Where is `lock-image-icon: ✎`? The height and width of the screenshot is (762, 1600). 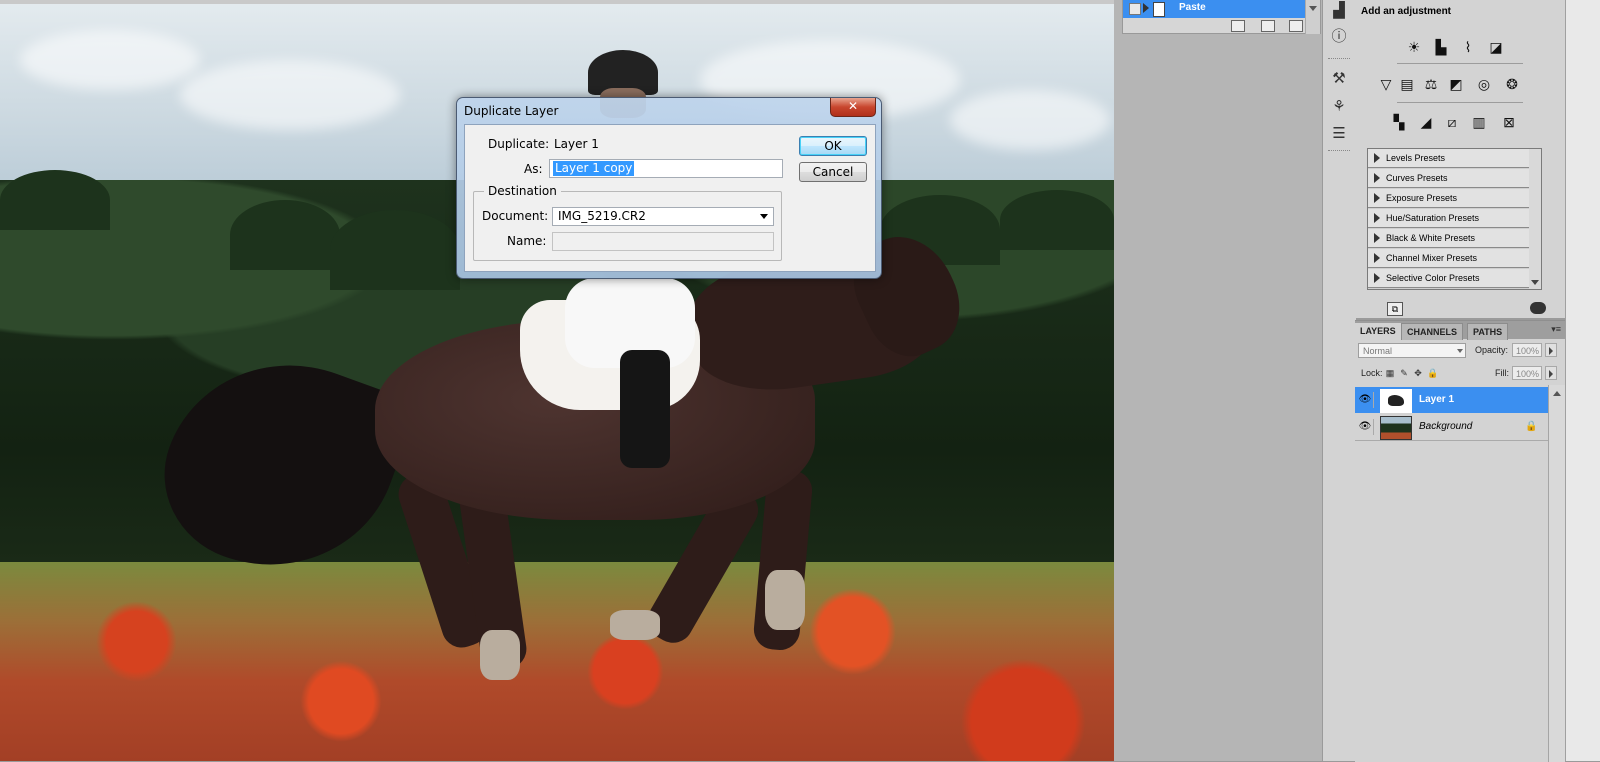
lock-image-icon: ✎ is located at coordinates (1404, 373).